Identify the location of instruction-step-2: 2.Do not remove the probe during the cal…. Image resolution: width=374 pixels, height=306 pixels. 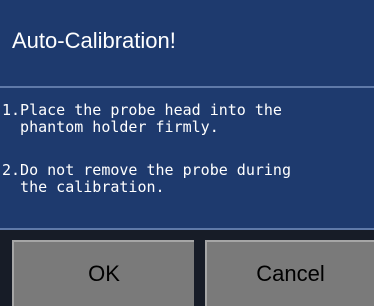
(146, 178).